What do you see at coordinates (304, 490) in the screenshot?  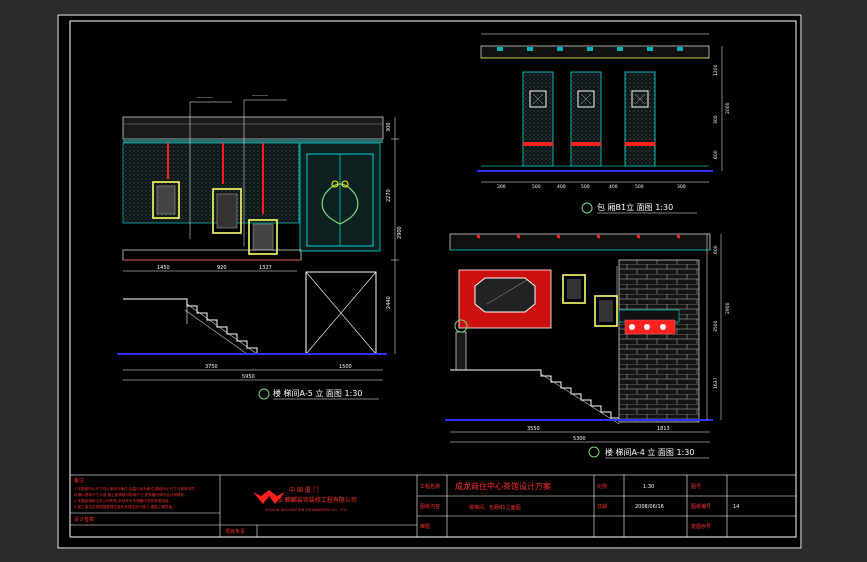 I see `company-cn-line1: 中 国 厦 门` at bounding box center [304, 490].